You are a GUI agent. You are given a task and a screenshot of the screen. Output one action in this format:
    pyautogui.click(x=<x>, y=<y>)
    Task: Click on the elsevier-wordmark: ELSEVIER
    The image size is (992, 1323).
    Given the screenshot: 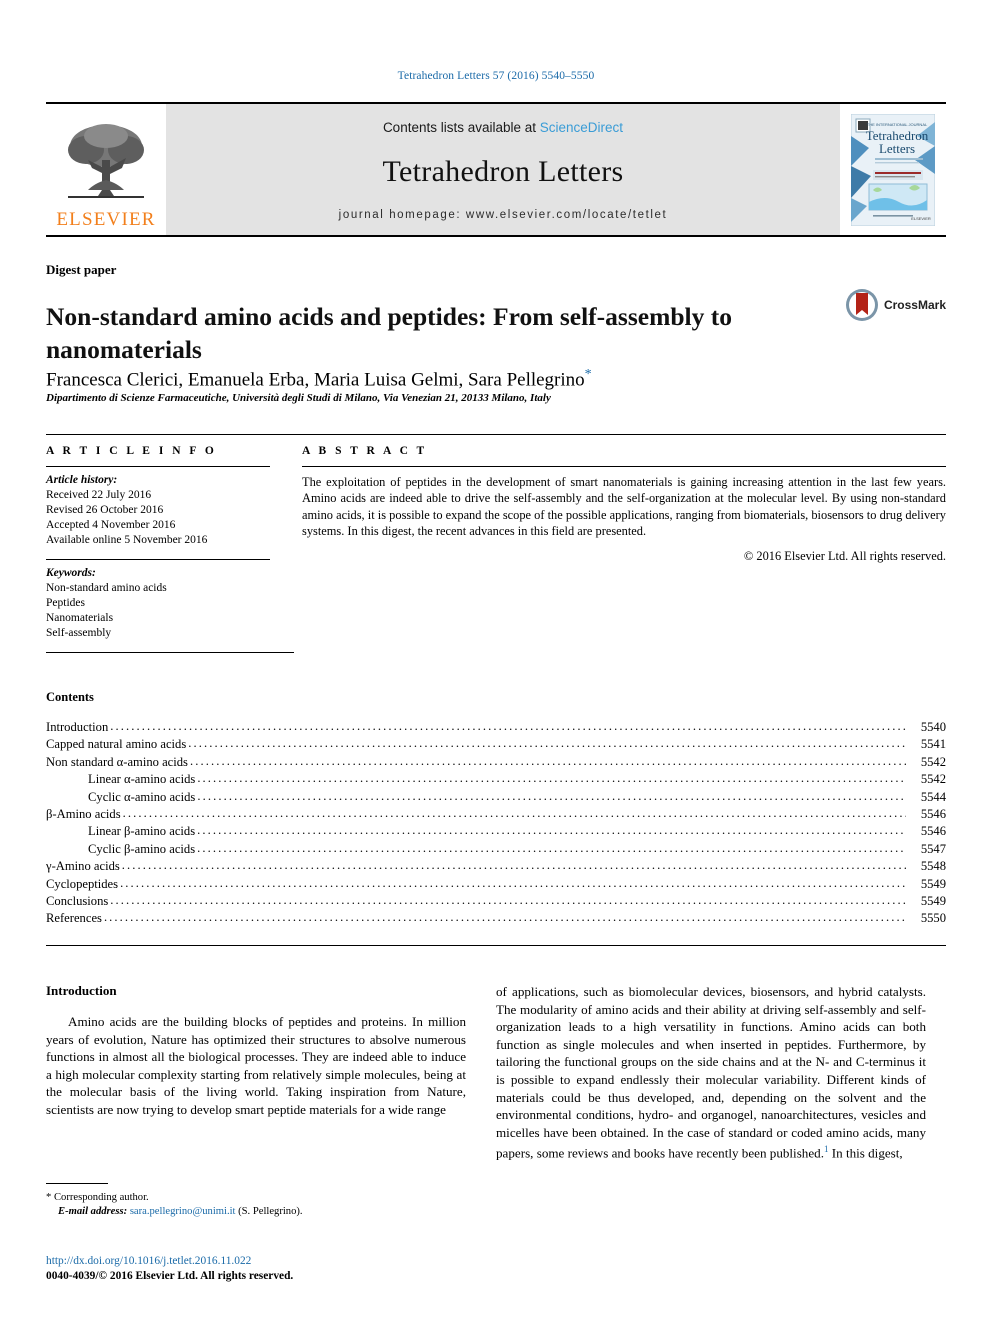 What is the action you would take?
    pyautogui.click(x=106, y=219)
    